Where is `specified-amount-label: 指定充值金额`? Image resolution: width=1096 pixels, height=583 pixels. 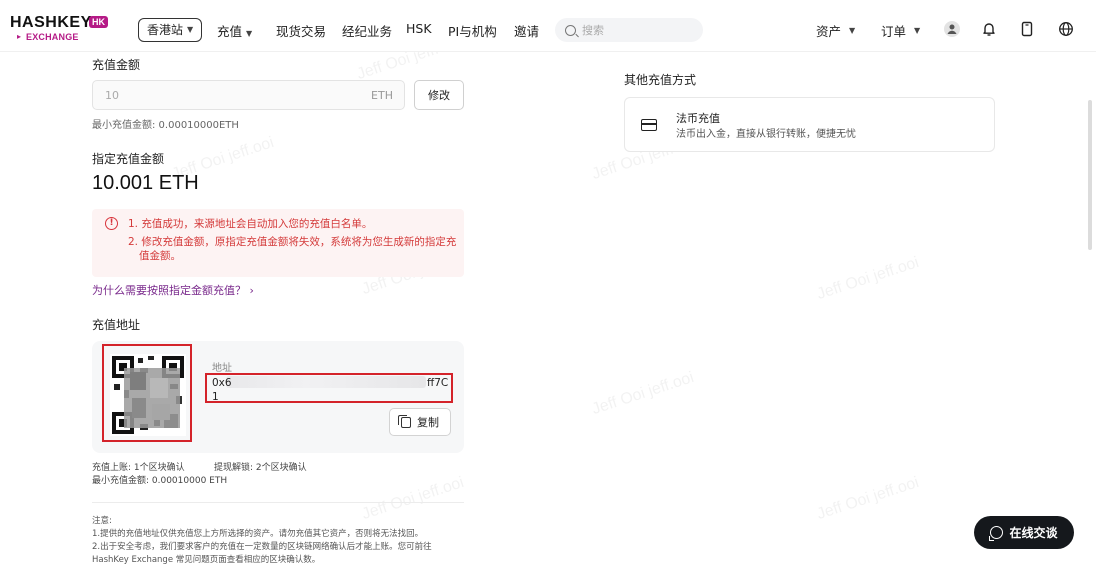 specified-amount-label: 指定充值金额 is located at coordinates (128, 159).